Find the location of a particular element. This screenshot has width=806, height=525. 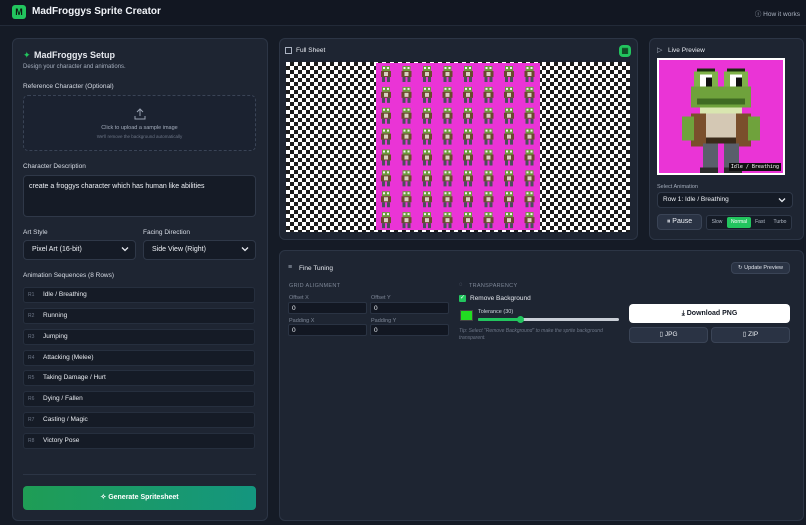

sequence-input: Victory Pose is located at coordinates (61, 440).